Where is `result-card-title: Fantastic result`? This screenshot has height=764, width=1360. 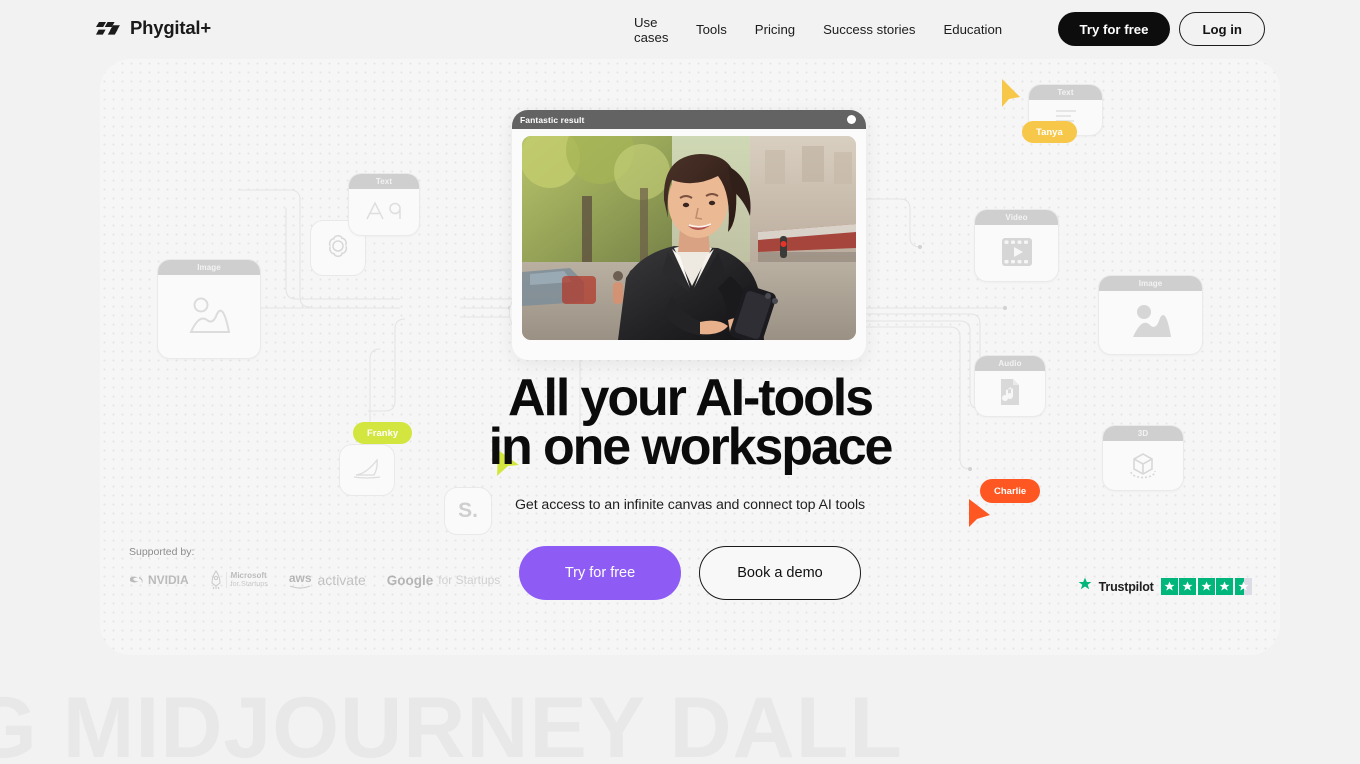 result-card-title: Fantastic result is located at coordinates (552, 119).